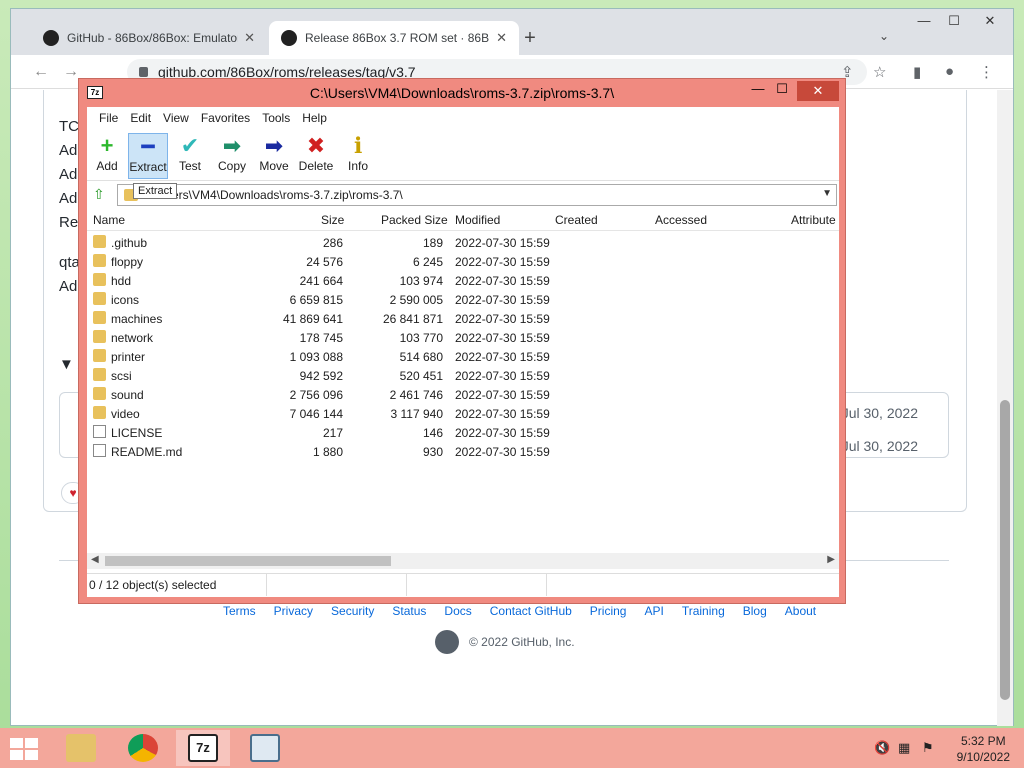  I want to click on footer-link: Privacy, so click(293, 611).